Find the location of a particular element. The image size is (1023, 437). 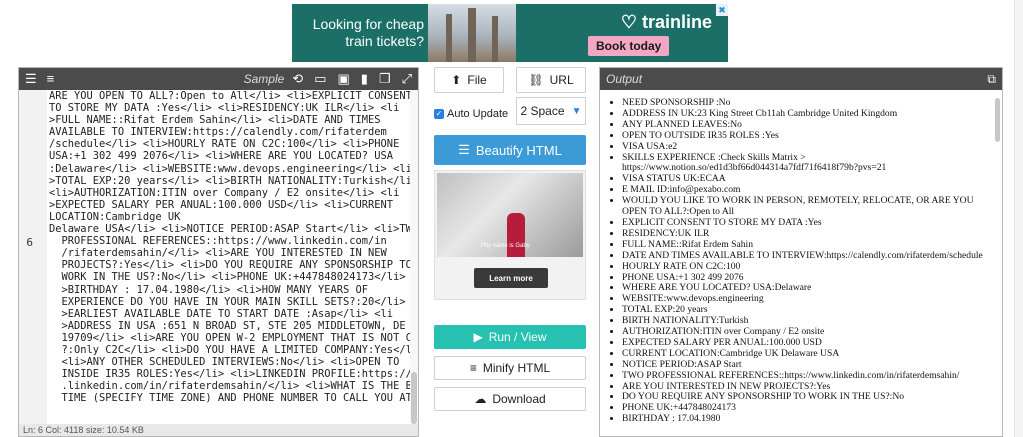

video-person is located at coordinates (516, 235).